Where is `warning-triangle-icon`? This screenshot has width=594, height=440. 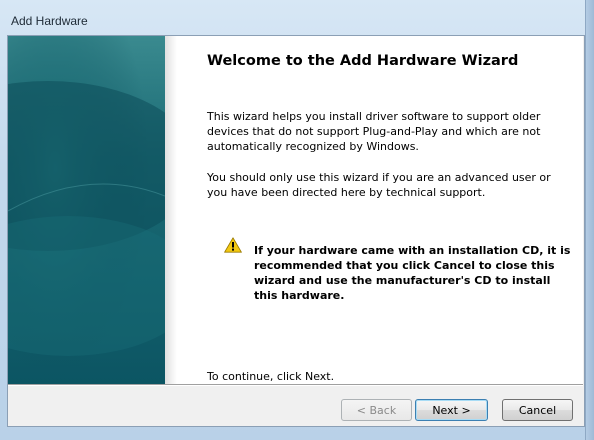
warning-triangle-icon is located at coordinates (233, 245).